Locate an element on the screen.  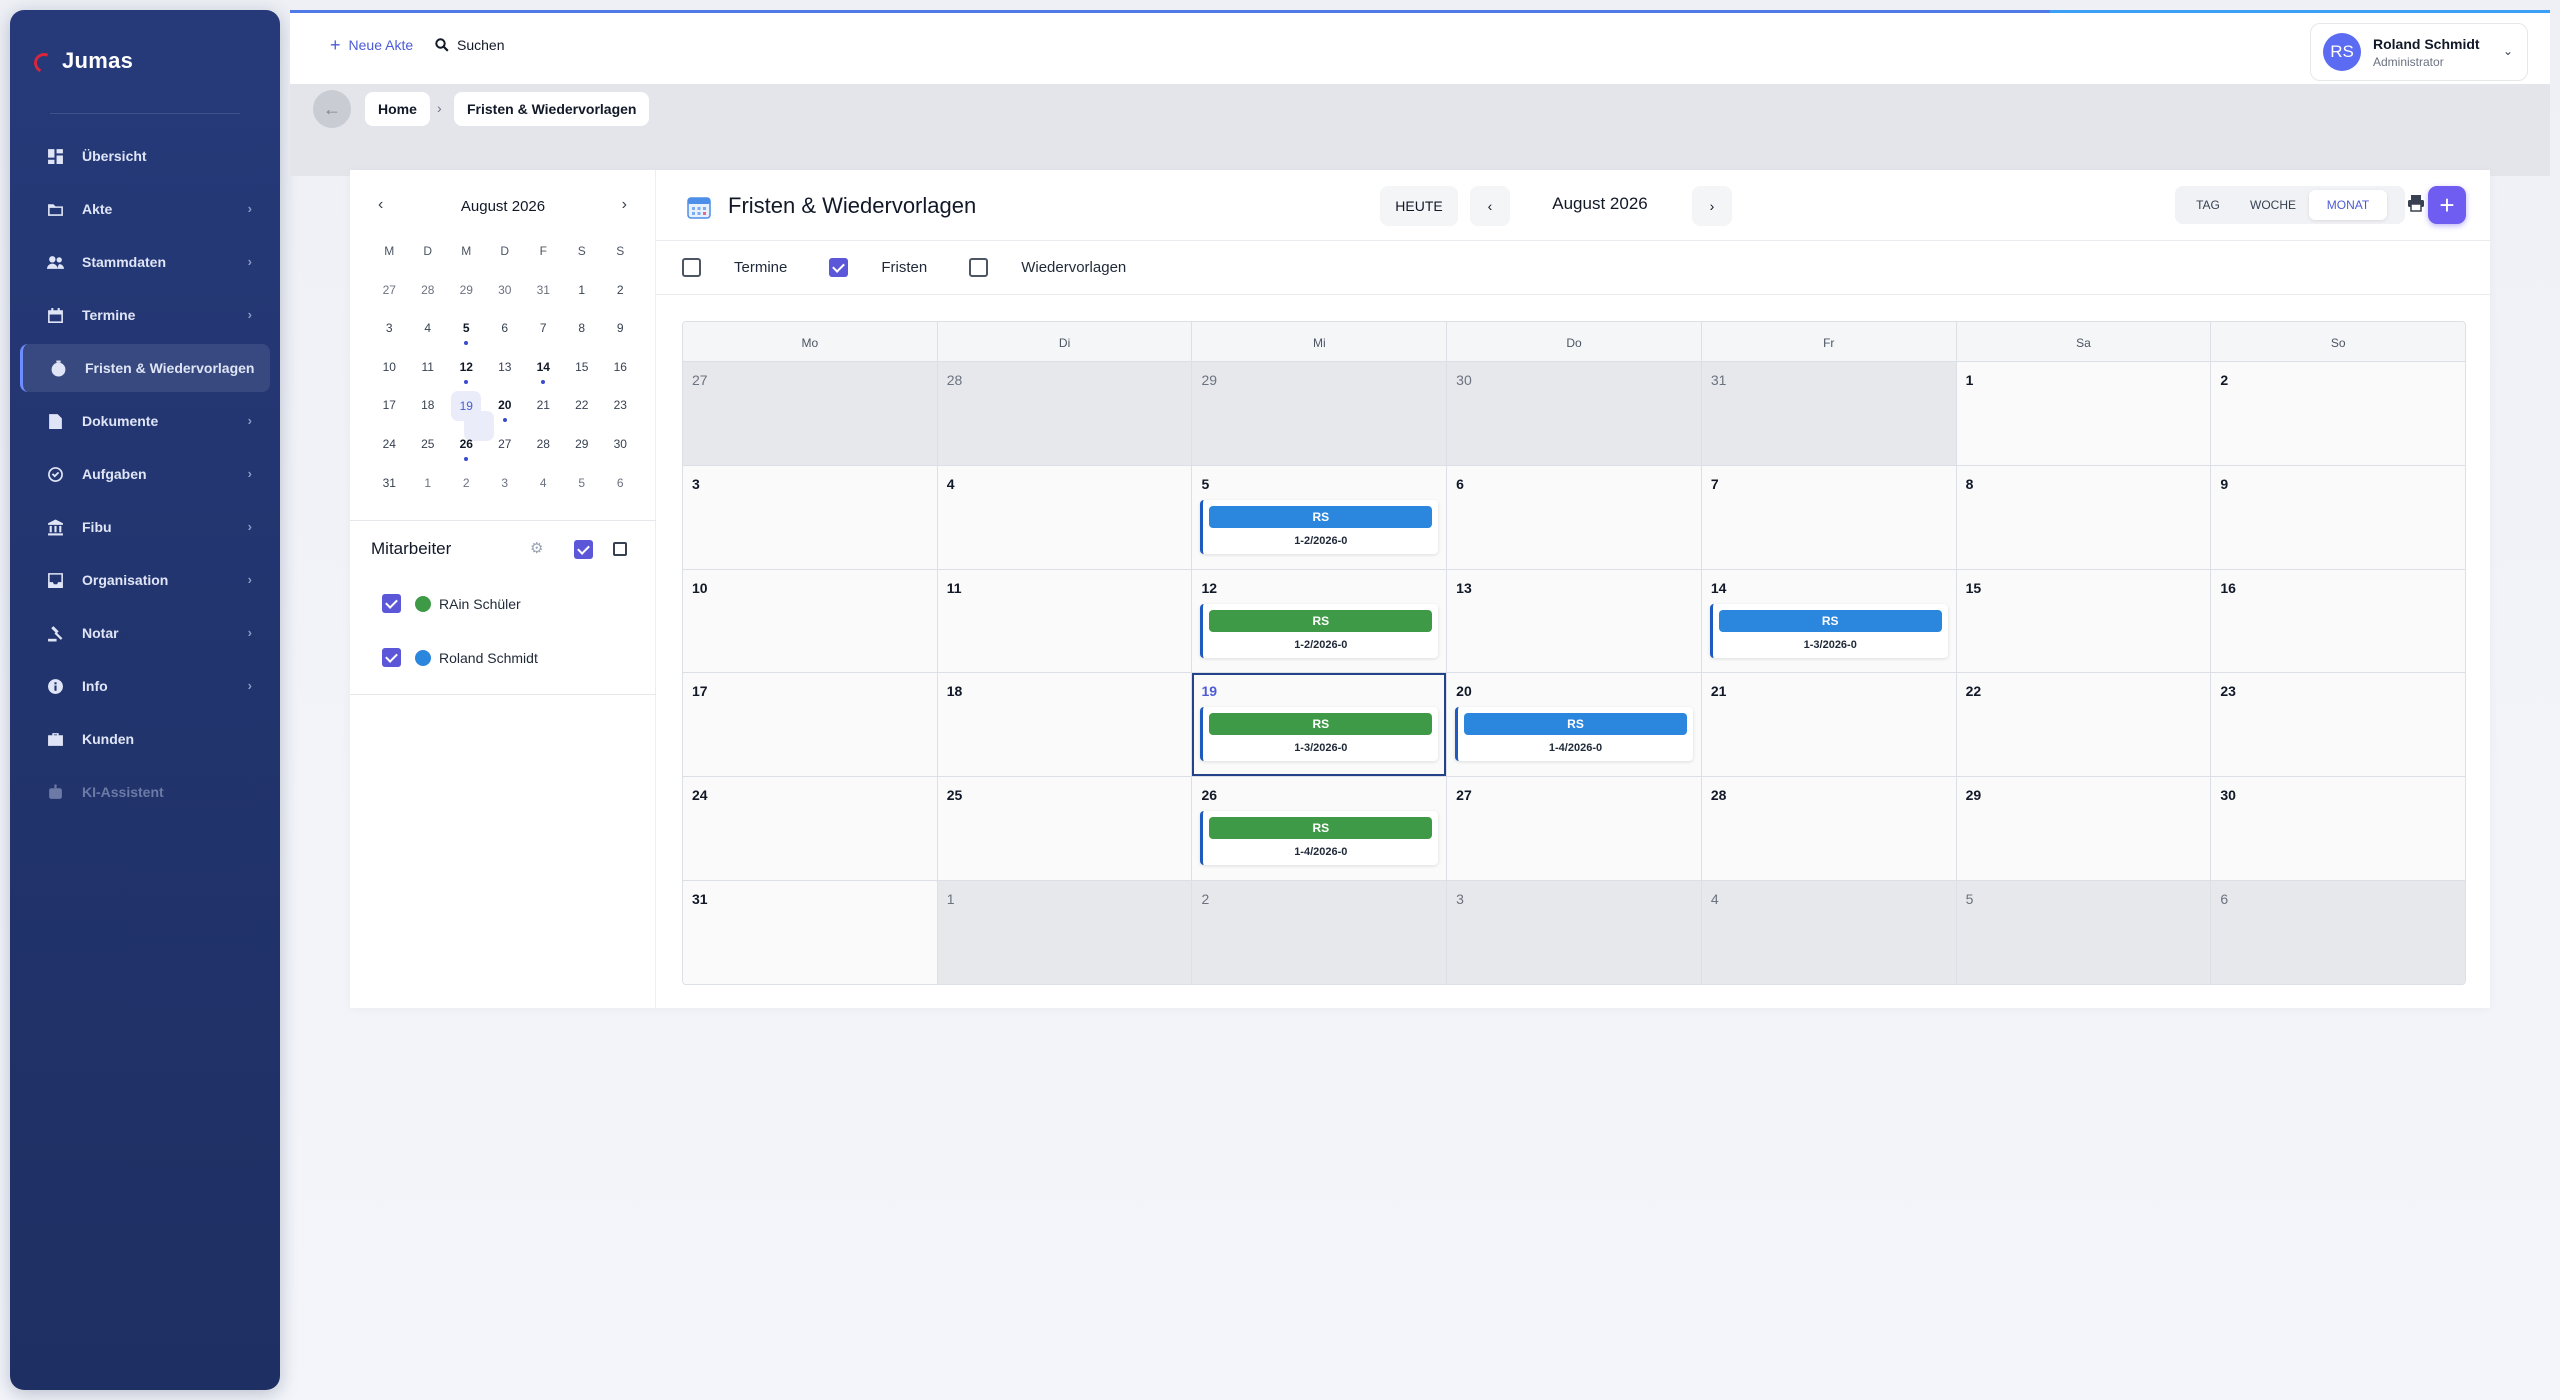
day-cell: 10 is located at coordinates (810, 621).